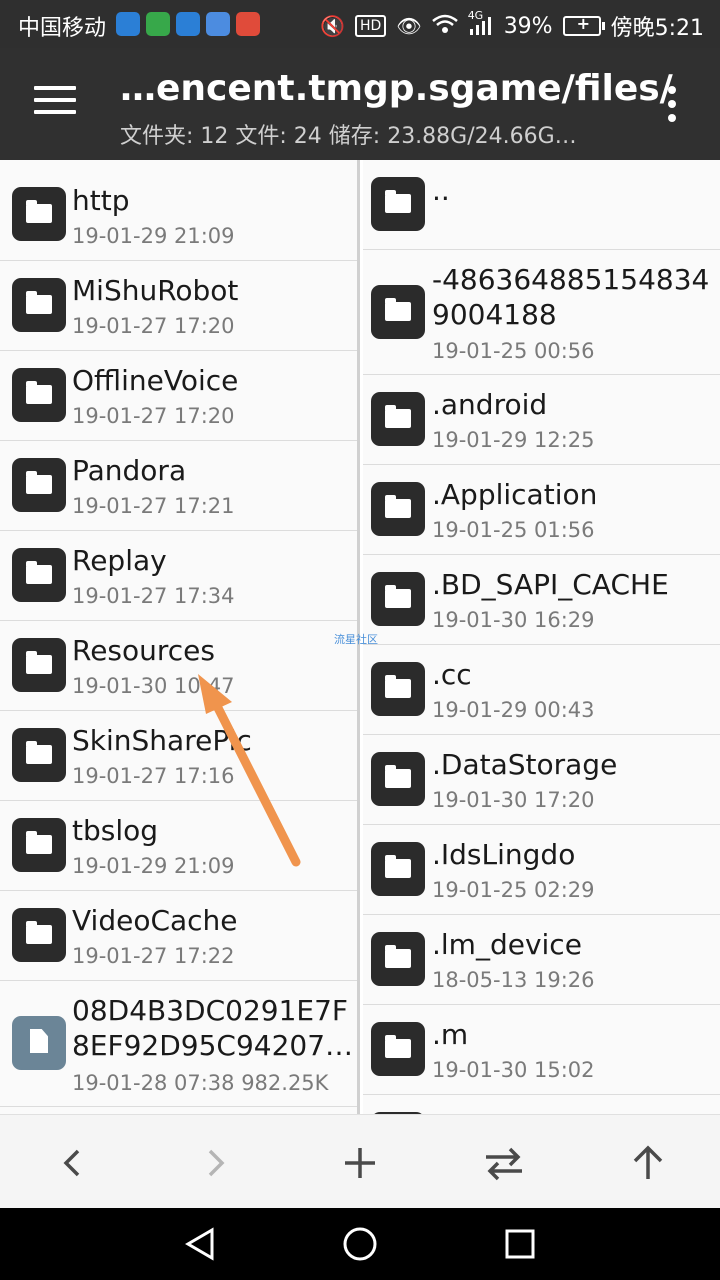 The height and width of the screenshot is (1280, 720). What do you see at coordinates (216, 1163) in the screenshot?
I see `chevron-right-icon` at bounding box center [216, 1163].